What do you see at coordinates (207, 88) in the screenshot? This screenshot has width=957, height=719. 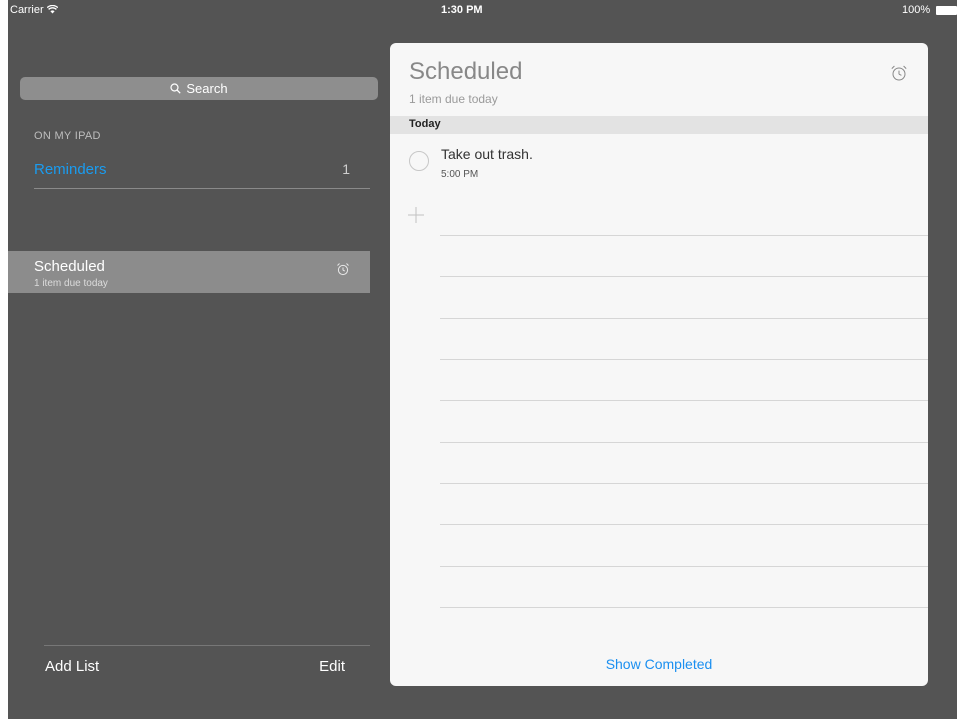 I see `search-placeholder: Search` at bounding box center [207, 88].